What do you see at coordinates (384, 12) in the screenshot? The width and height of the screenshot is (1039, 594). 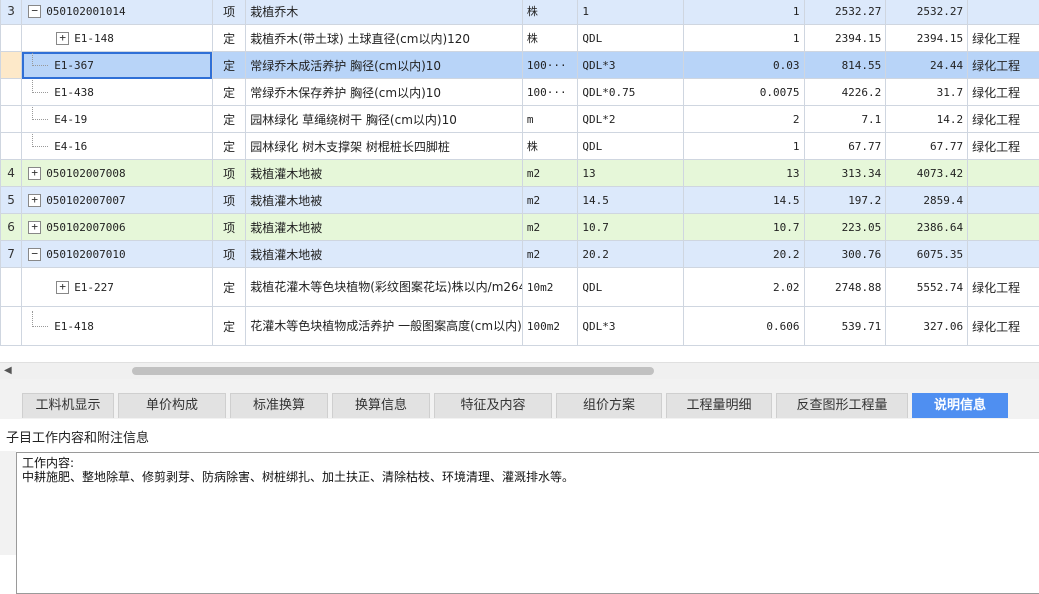 I see `item-name: 栽植乔木` at bounding box center [384, 12].